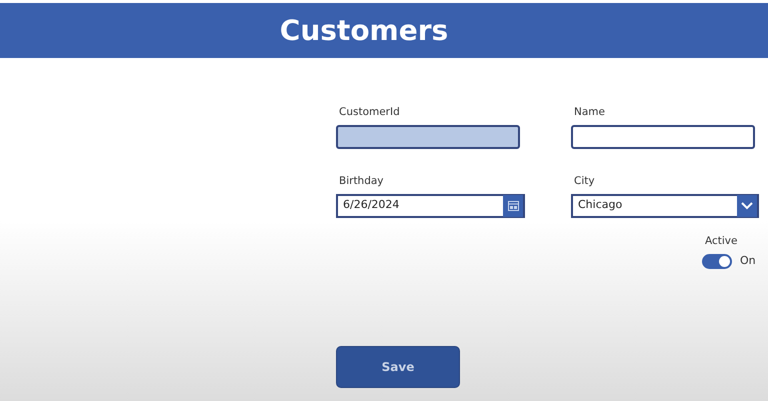 This screenshot has height=401, width=768. I want to click on dropdown-field: Chicago, so click(665, 206).